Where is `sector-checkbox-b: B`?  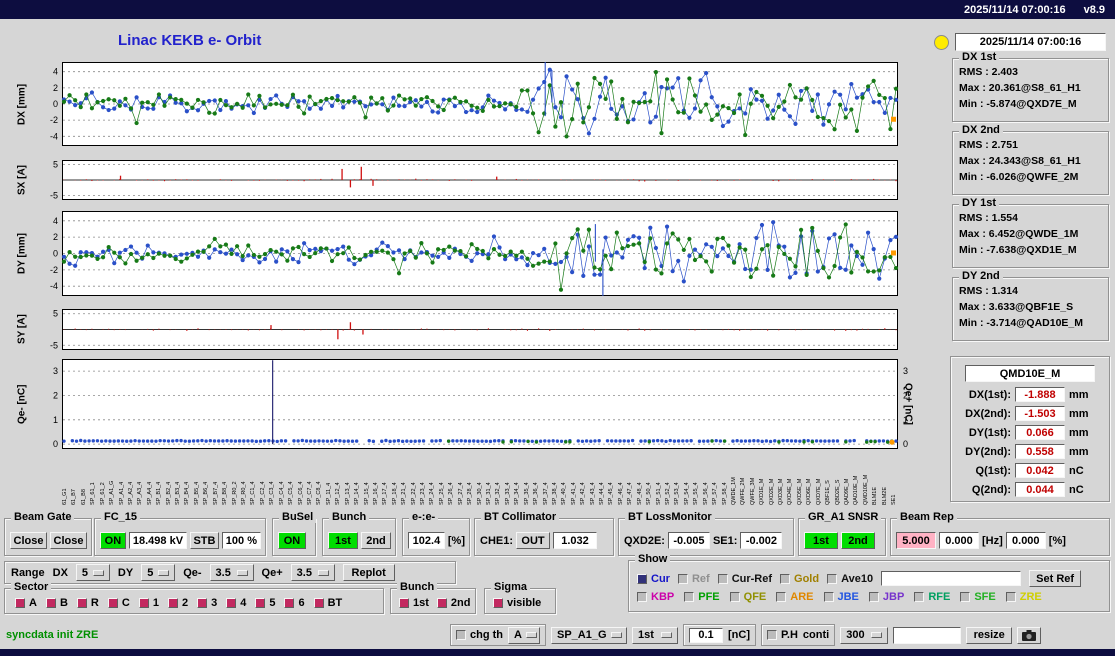
sector-checkbox-b: B is located at coordinates (56, 603).